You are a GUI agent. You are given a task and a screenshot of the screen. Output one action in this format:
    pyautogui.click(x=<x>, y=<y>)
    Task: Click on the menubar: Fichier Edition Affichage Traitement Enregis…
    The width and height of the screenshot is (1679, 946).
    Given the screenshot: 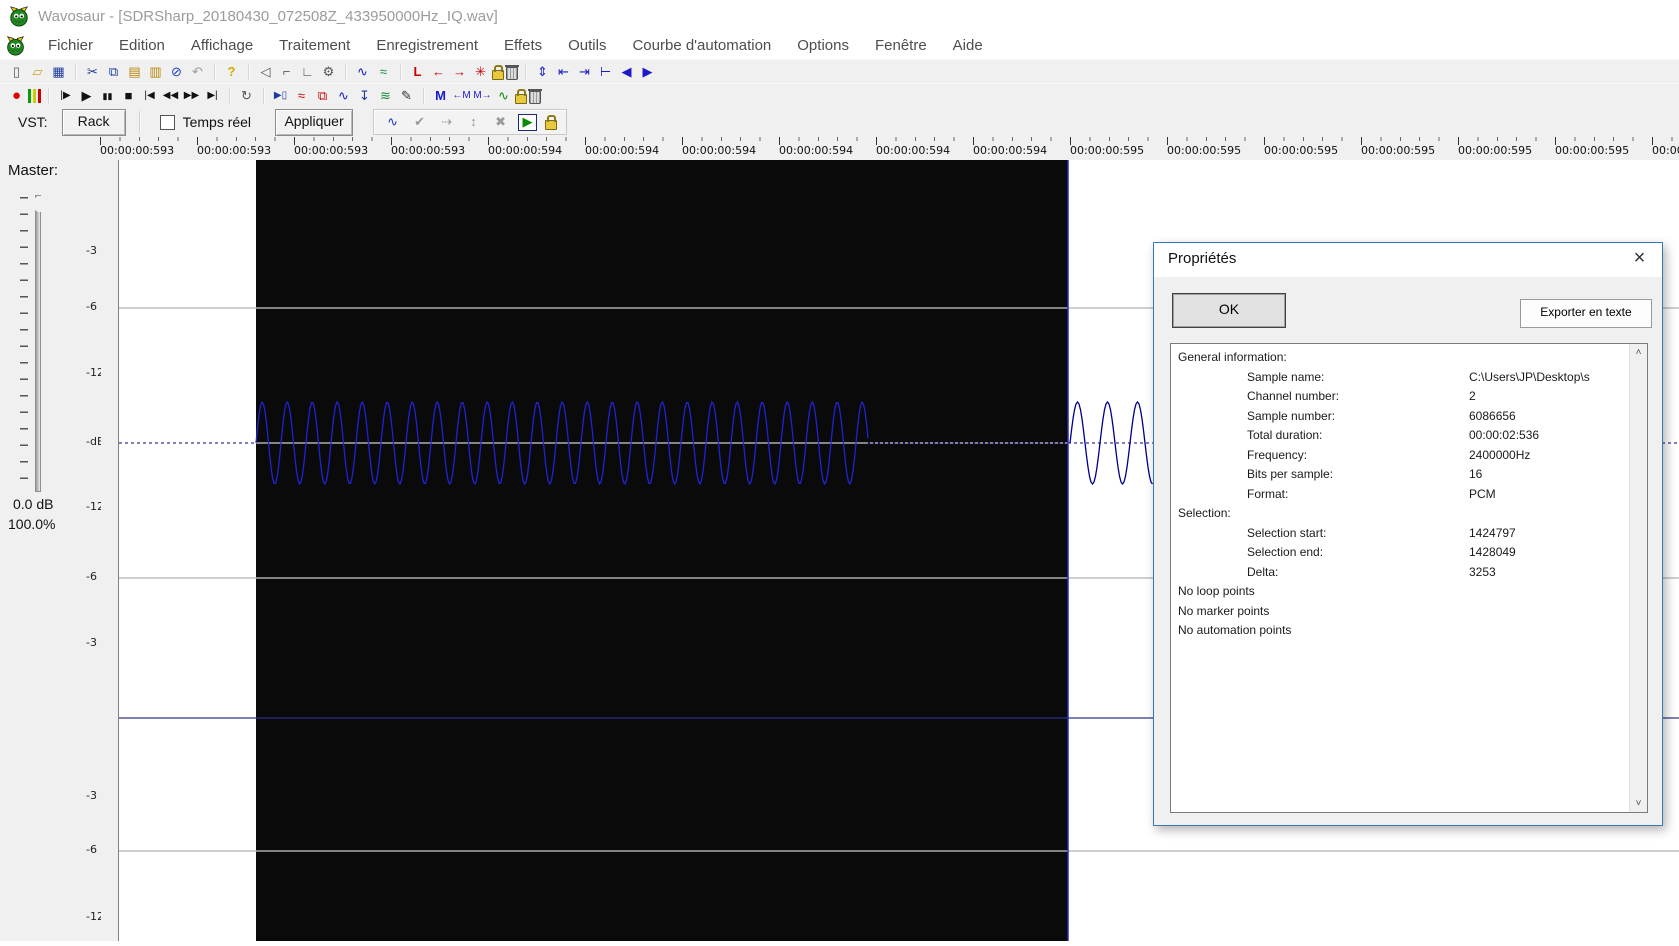 What is the action you would take?
    pyautogui.click(x=839, y=45)
    